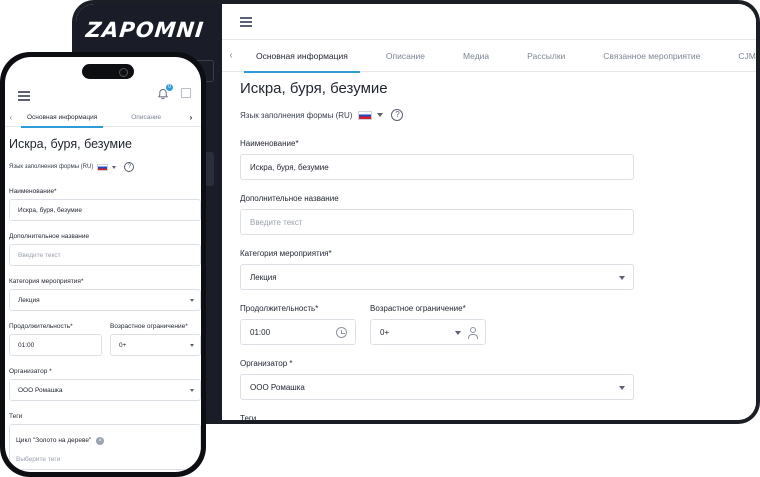 This screenshot has width=760, height=477. What do you see at coordinates (100, 440) in the screenshot?
I see `close-icon: ×` at bounding box center [100, 440].